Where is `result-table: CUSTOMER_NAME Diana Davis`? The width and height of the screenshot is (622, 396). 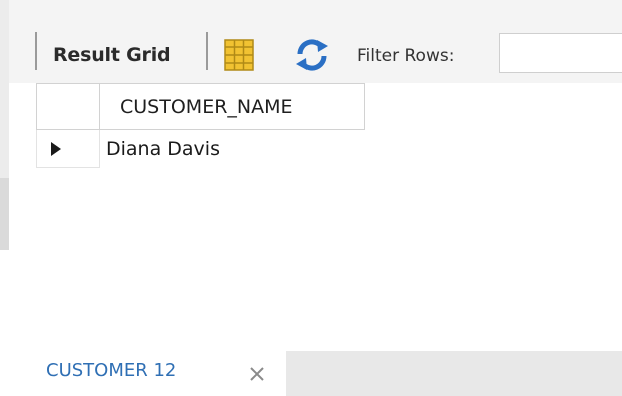
result-table: CUSTOMER_NAME Diana Davis is located at coordinates (200, 125).